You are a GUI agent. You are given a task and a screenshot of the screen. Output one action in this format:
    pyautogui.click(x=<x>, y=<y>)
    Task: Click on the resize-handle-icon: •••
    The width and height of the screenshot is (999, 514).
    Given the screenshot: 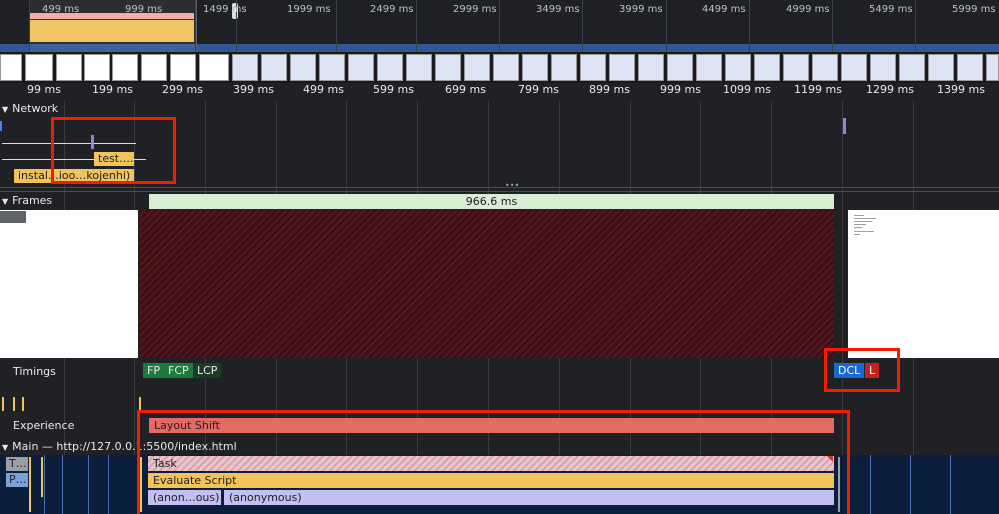 What is the action you would take?
    pyautogui.click(x=512, y=186)
    